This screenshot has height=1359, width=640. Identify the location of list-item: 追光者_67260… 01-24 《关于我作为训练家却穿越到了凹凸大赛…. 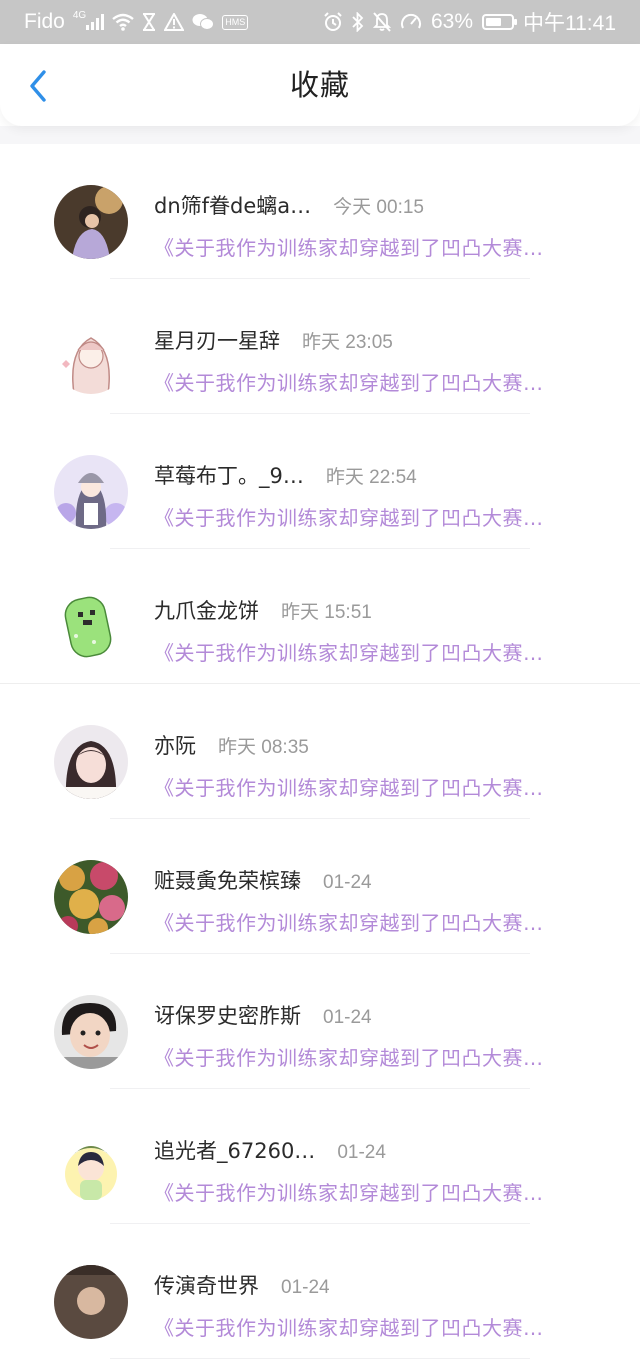
(320, 1156).